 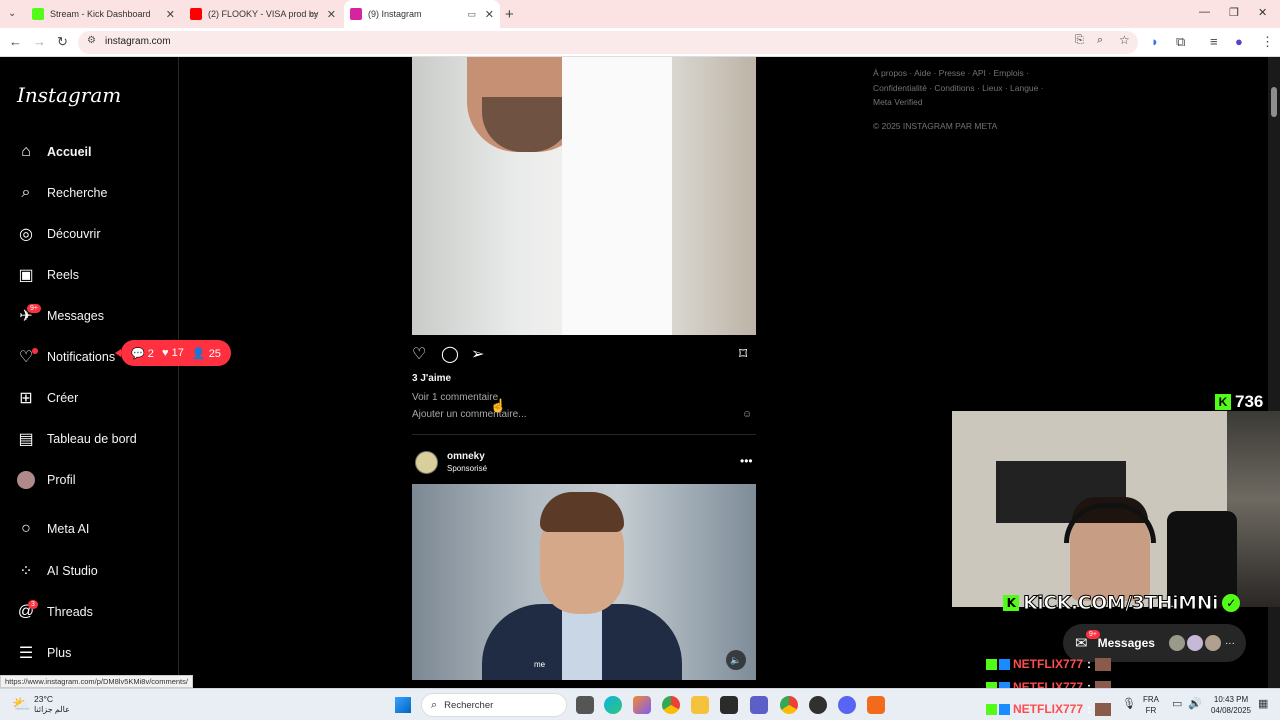 What do you see at coordinates (15, 41) in the screenshot?
I see `back-icon: ←` at bounding box center [15, 41].